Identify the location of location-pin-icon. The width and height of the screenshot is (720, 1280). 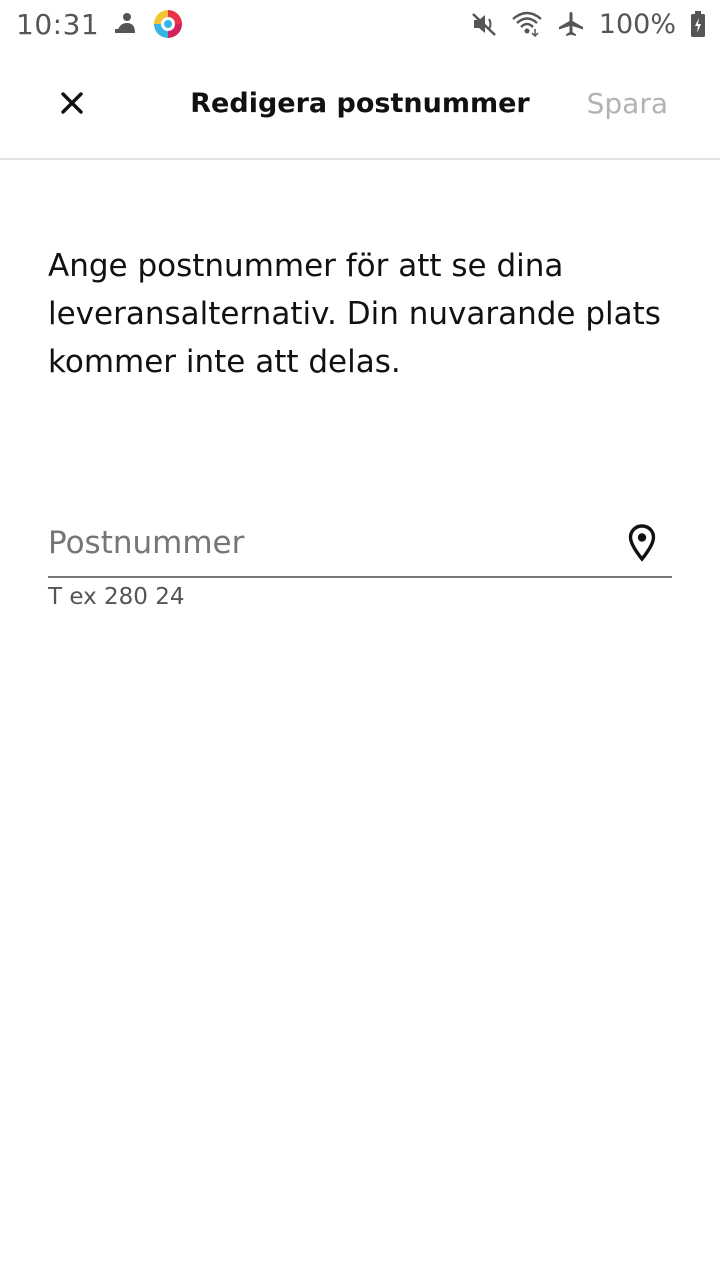
(642, 543).